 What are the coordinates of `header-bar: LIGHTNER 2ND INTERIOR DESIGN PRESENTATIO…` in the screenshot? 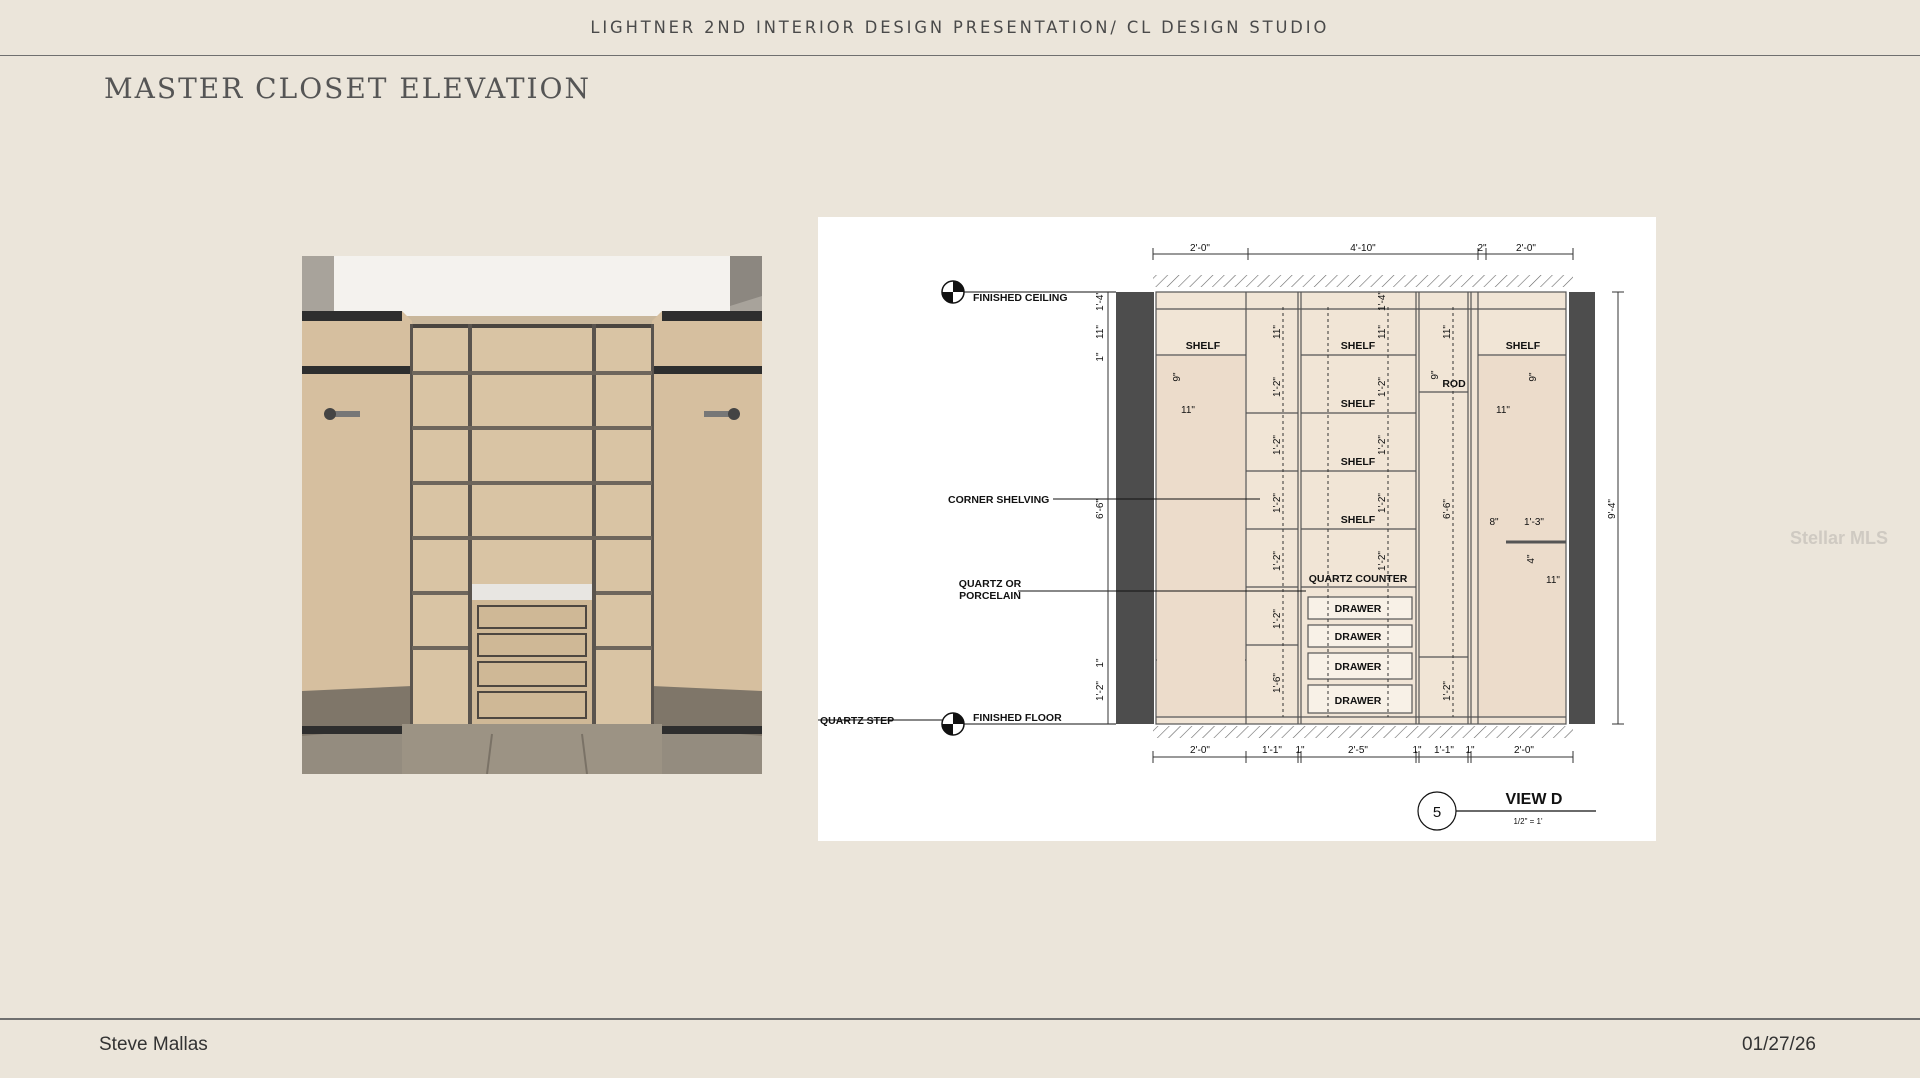 It's located at (960, 28).